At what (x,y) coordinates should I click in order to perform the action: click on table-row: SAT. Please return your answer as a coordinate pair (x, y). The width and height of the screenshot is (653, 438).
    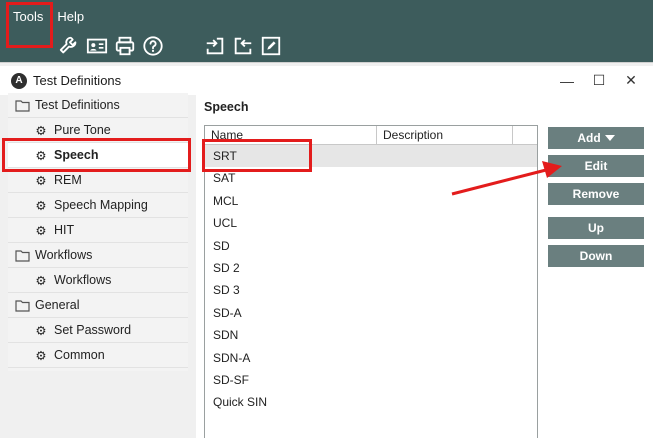
    Looking at the image, I should click on (371, 178).